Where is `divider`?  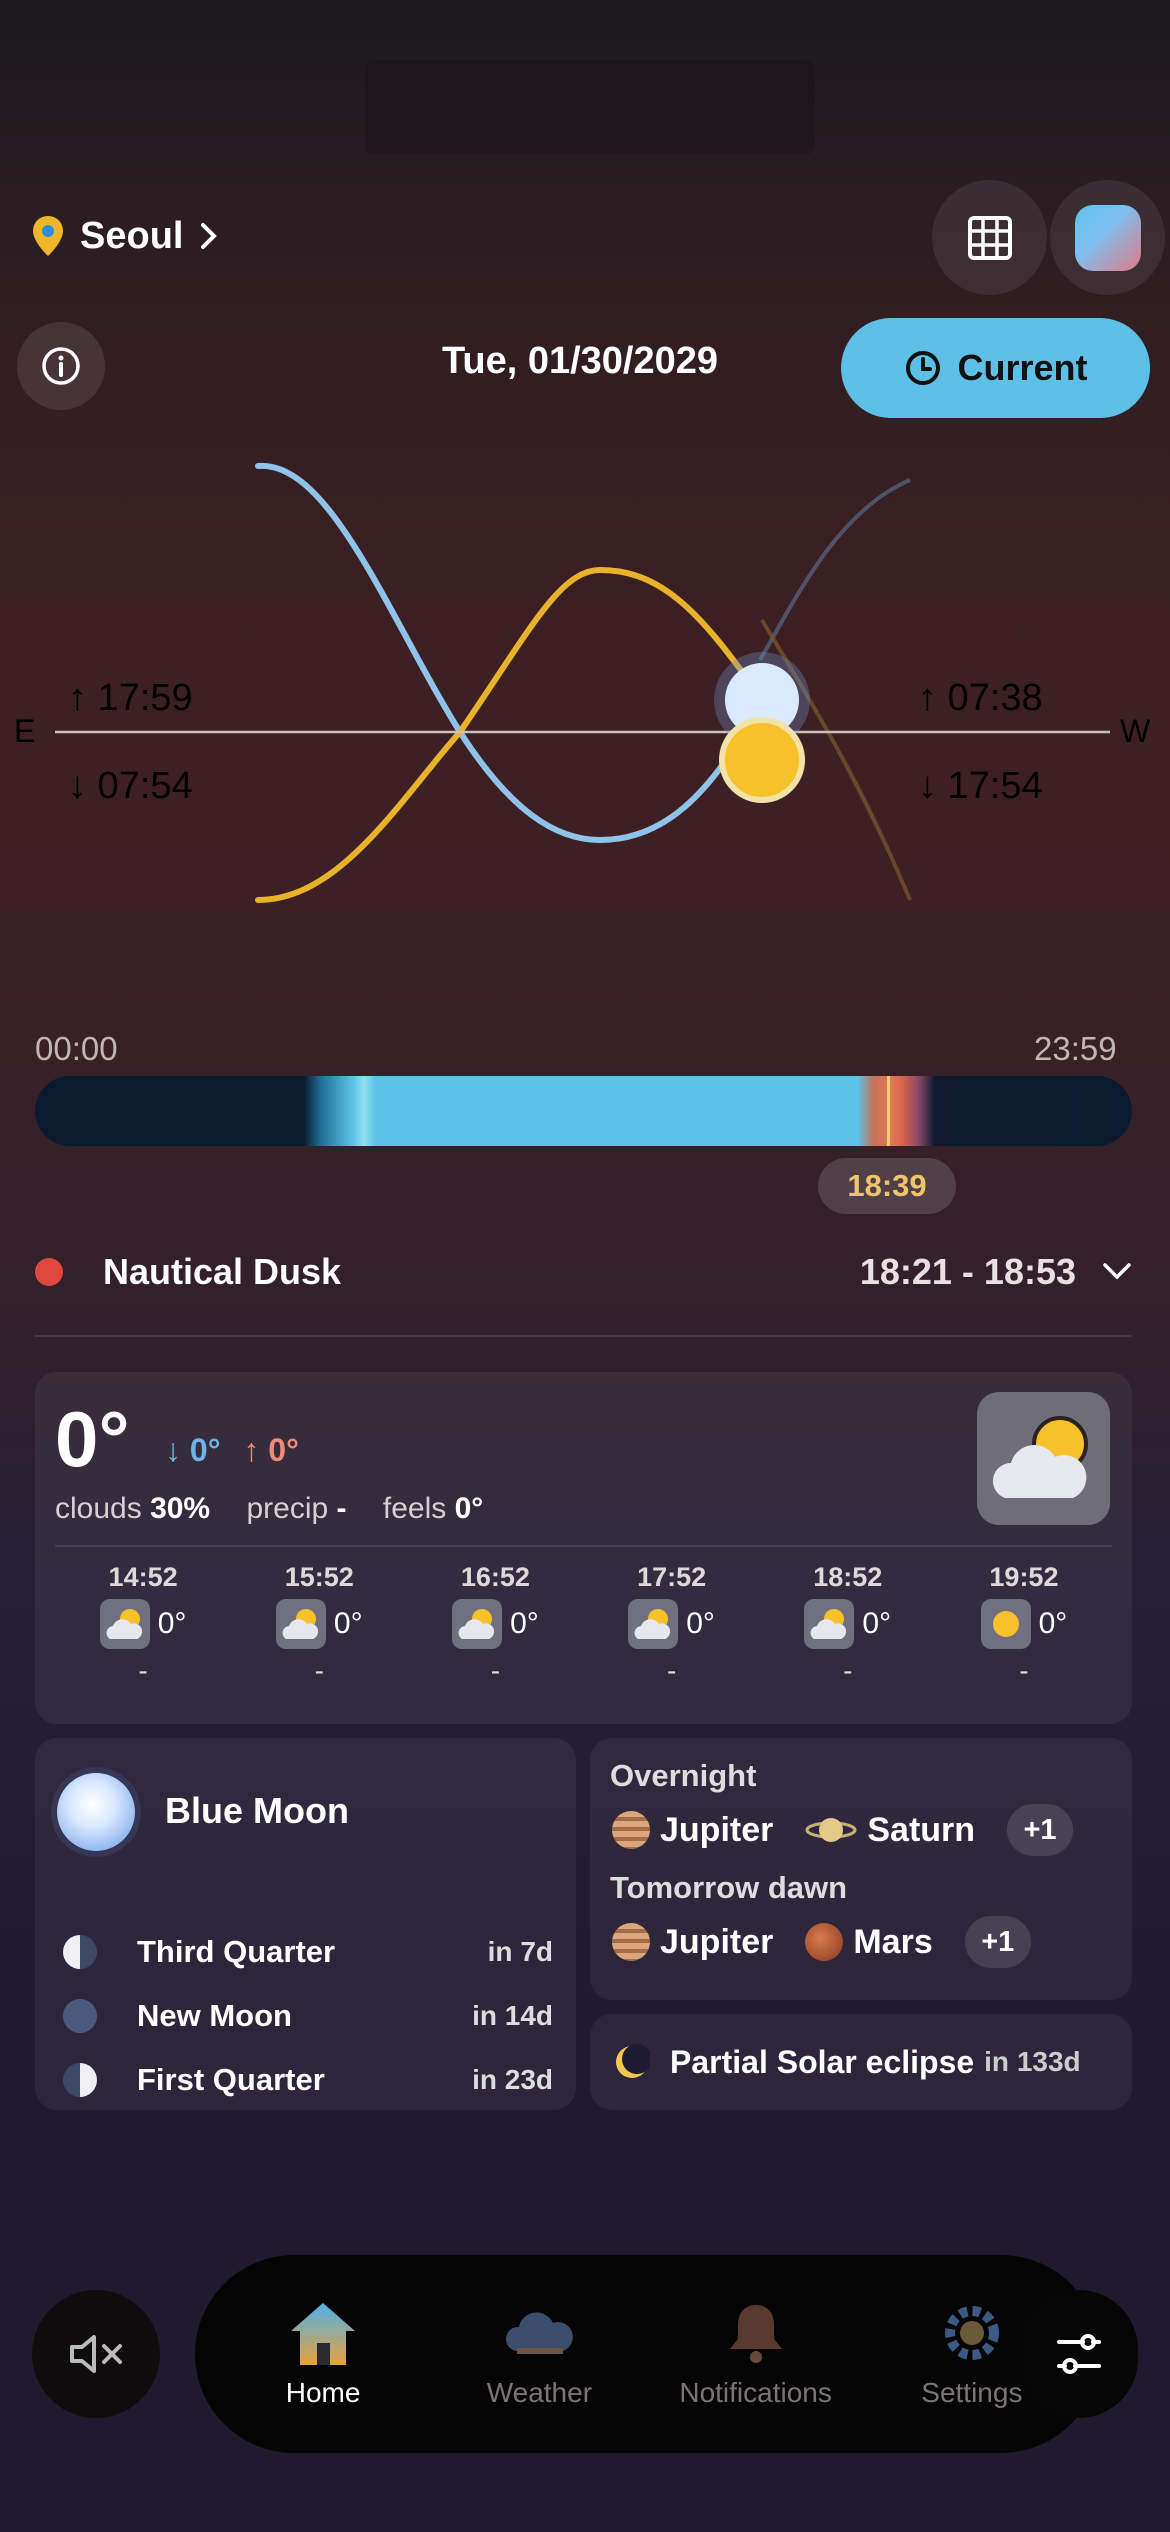 divider is located at coordinates (583, 1546).